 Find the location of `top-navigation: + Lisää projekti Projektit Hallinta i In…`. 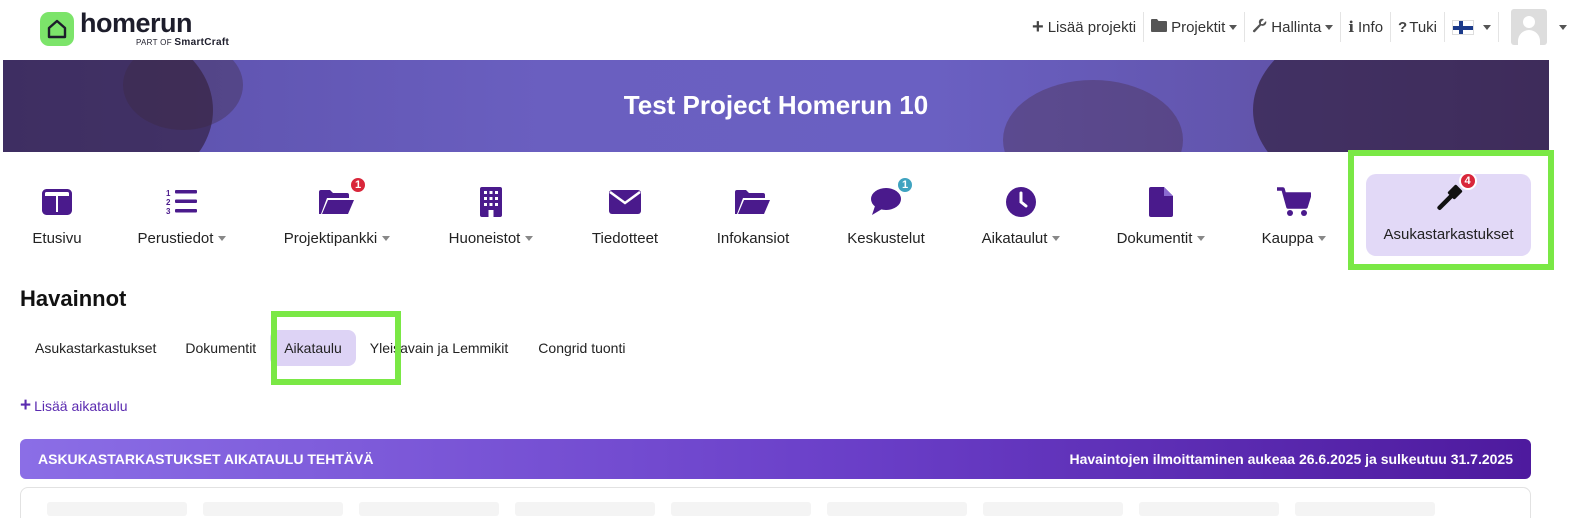

top-navigation: + Lisää projekti Projektit Hallinta i In… is located at coordinates (1299, 27).